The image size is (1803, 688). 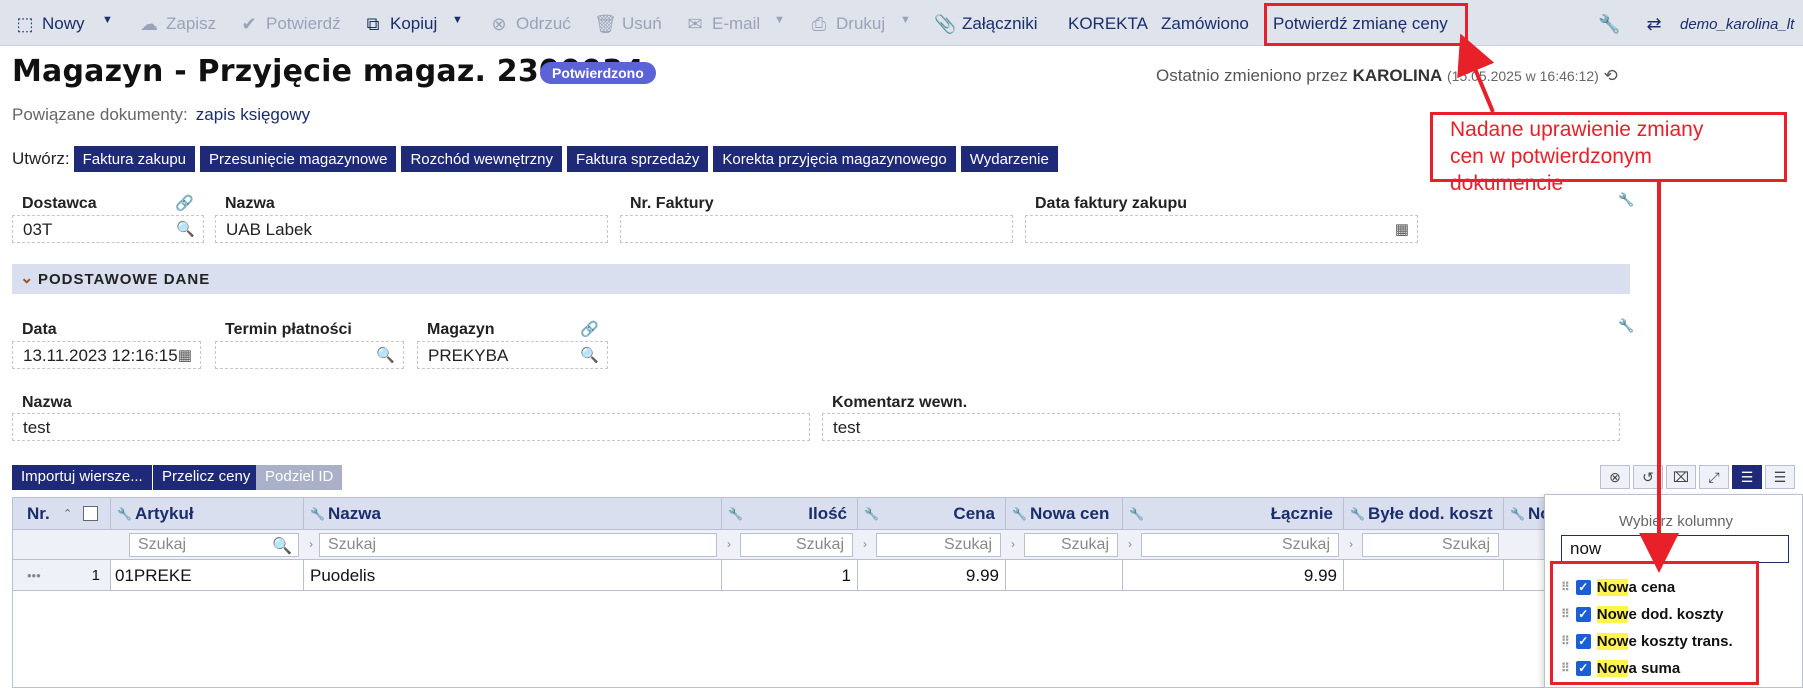 I want to click on row-total-cell: 9.99, so click(x=1233, y=575).